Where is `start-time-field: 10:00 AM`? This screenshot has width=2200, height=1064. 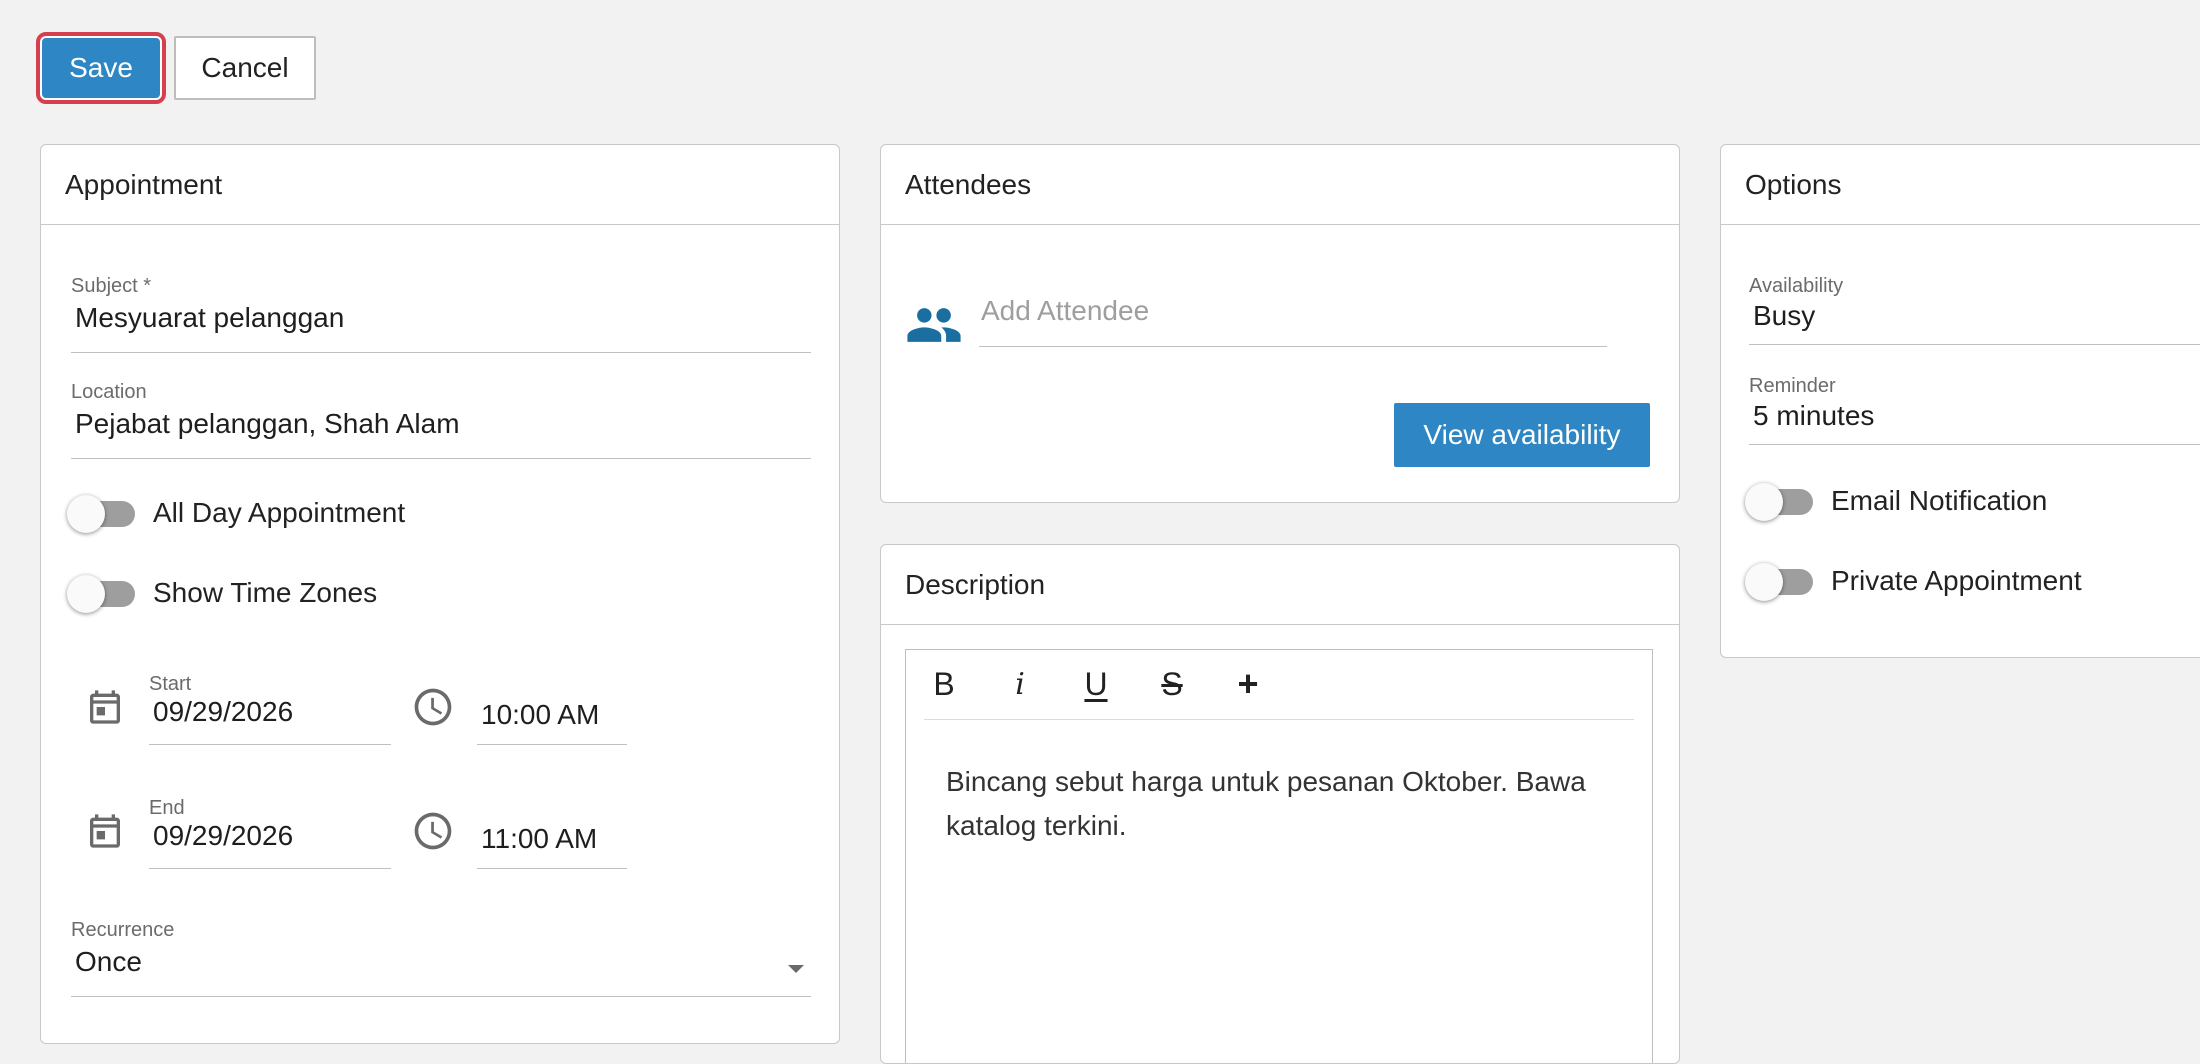 start-time-field: 10:00 AM is located at coordinates (552, 709).